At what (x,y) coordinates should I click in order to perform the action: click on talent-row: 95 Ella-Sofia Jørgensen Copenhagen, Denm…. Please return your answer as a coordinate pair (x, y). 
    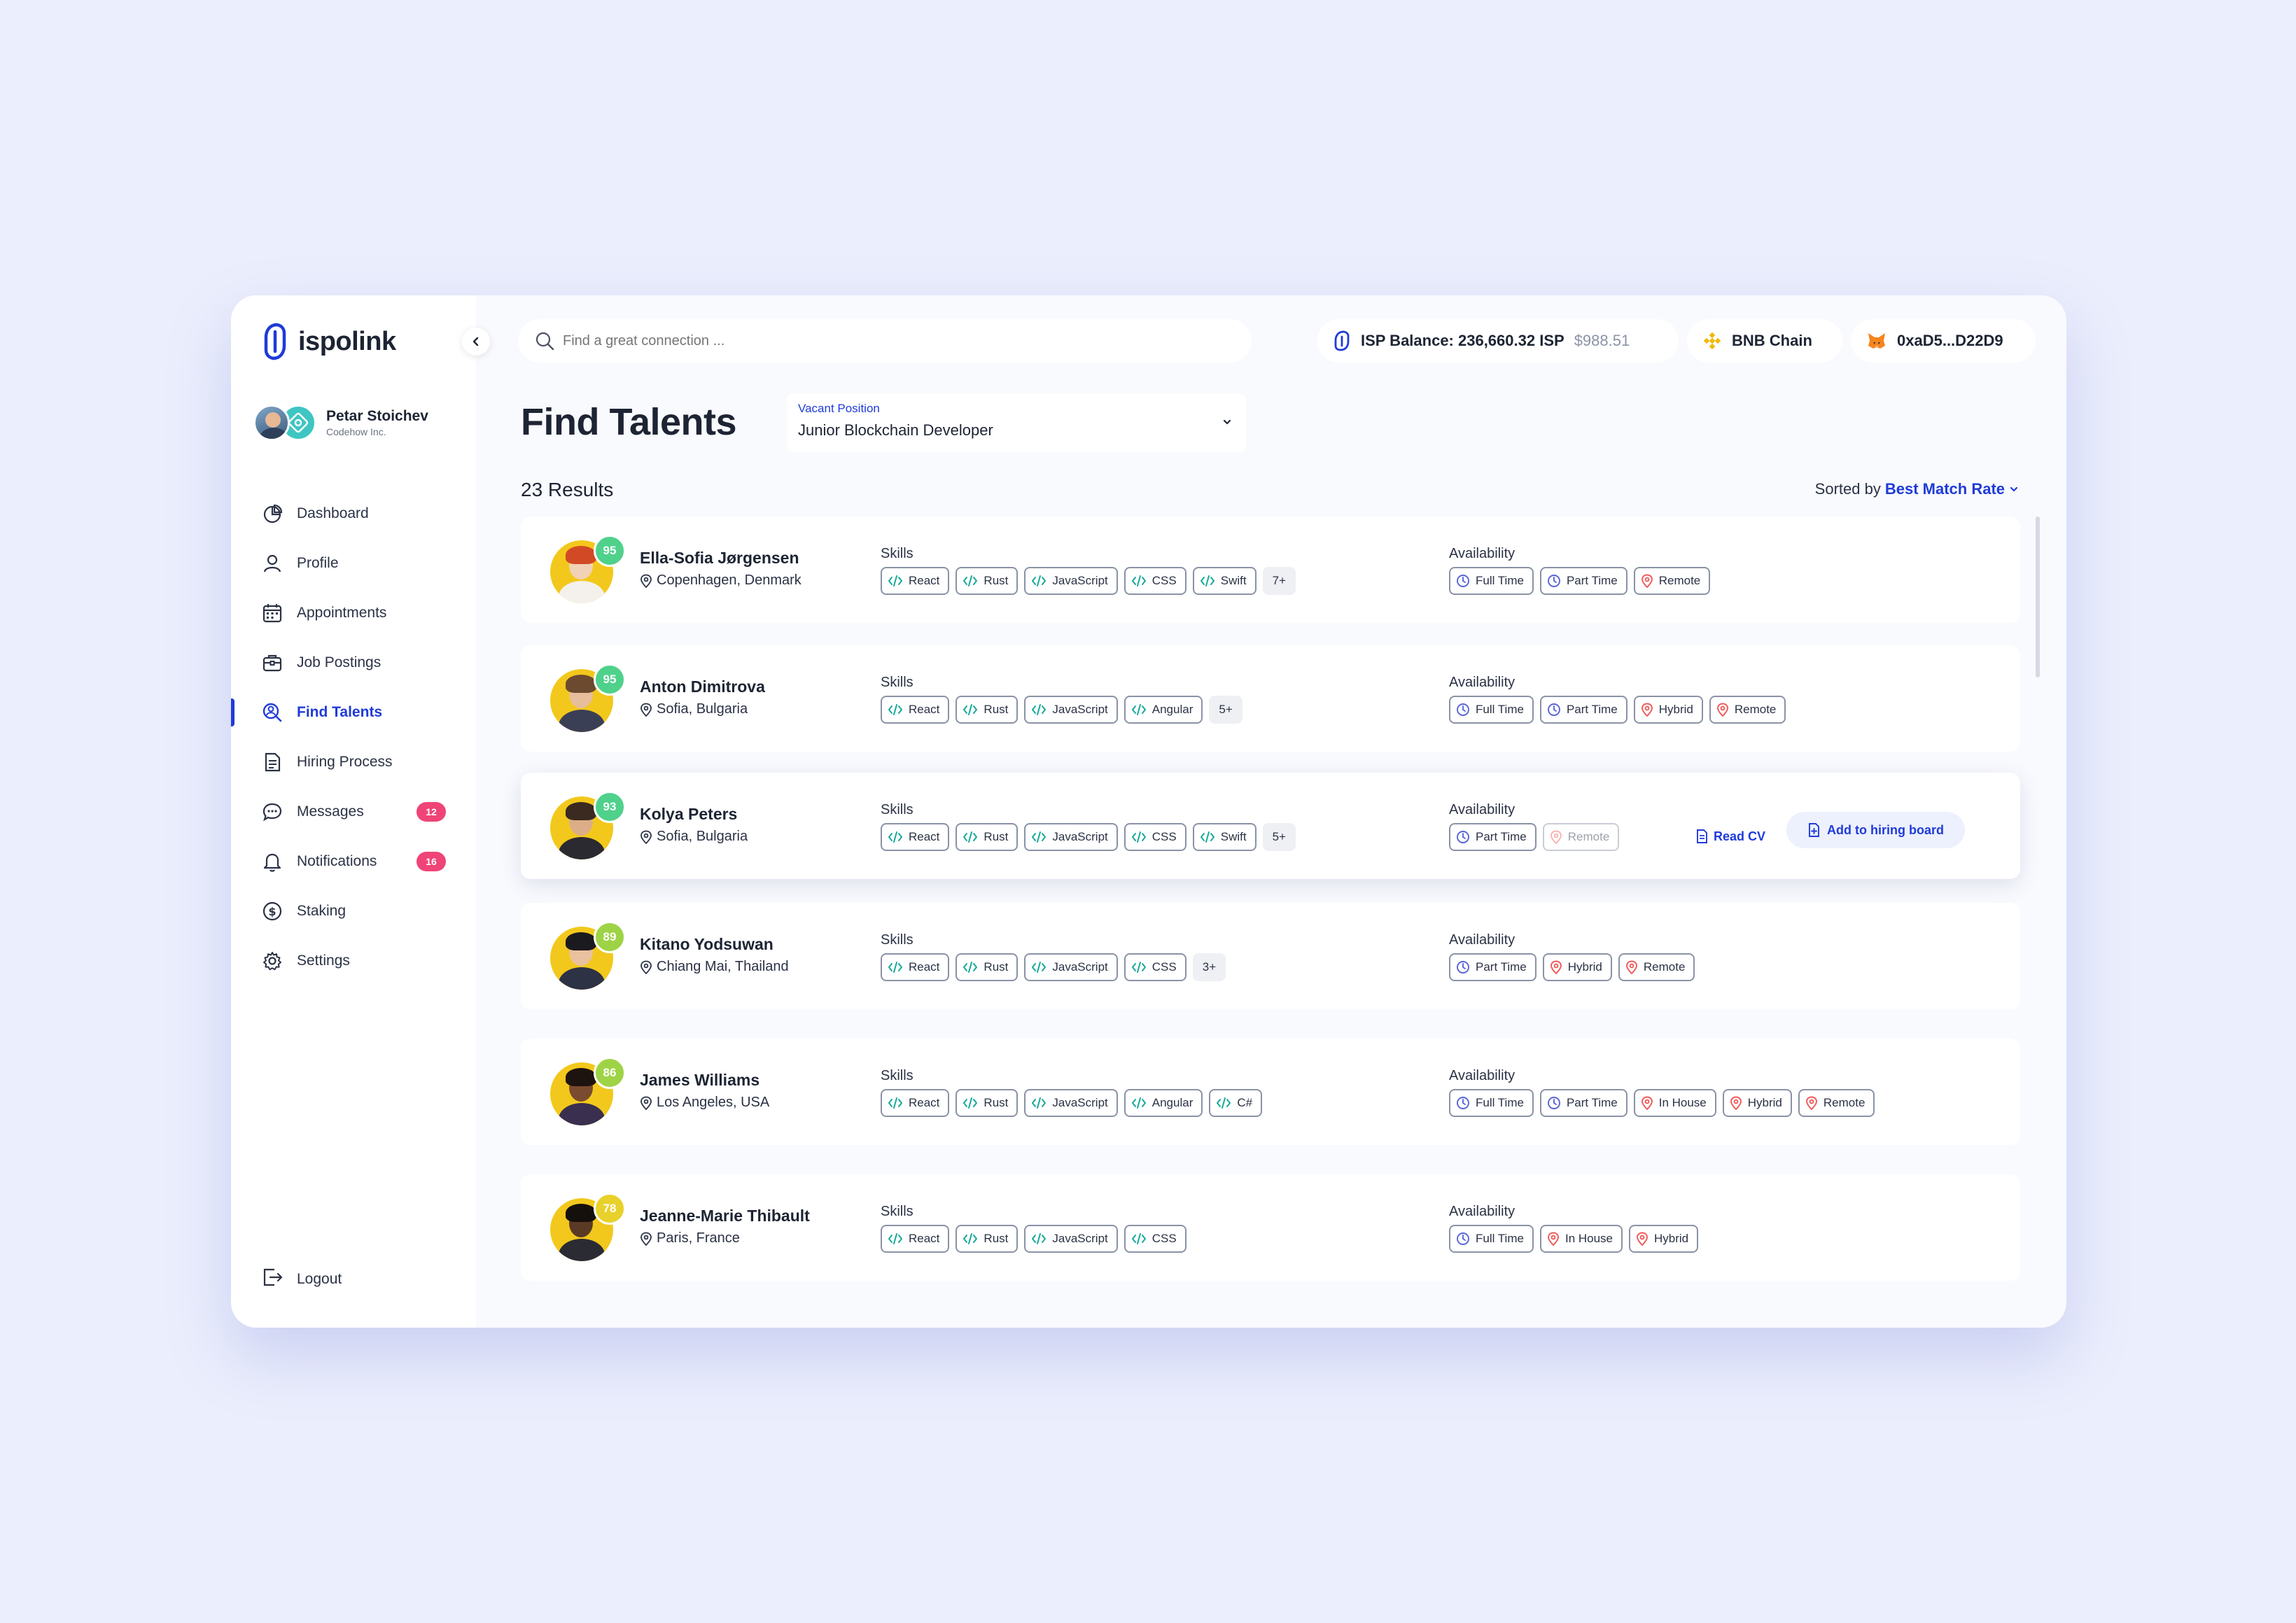
    Looking at the image, I should click on (1270, 570).